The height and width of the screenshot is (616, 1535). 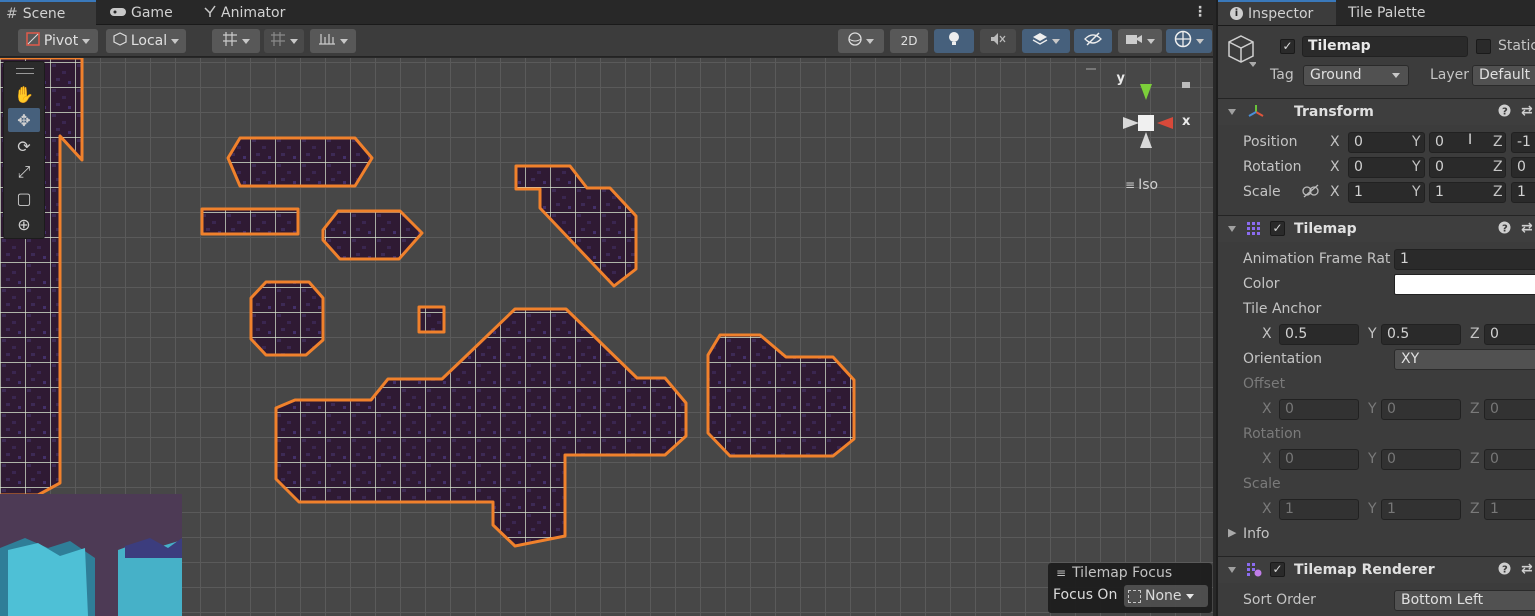 I want to click on orientation-dropdown: XY, so click(x=1464, y=359).